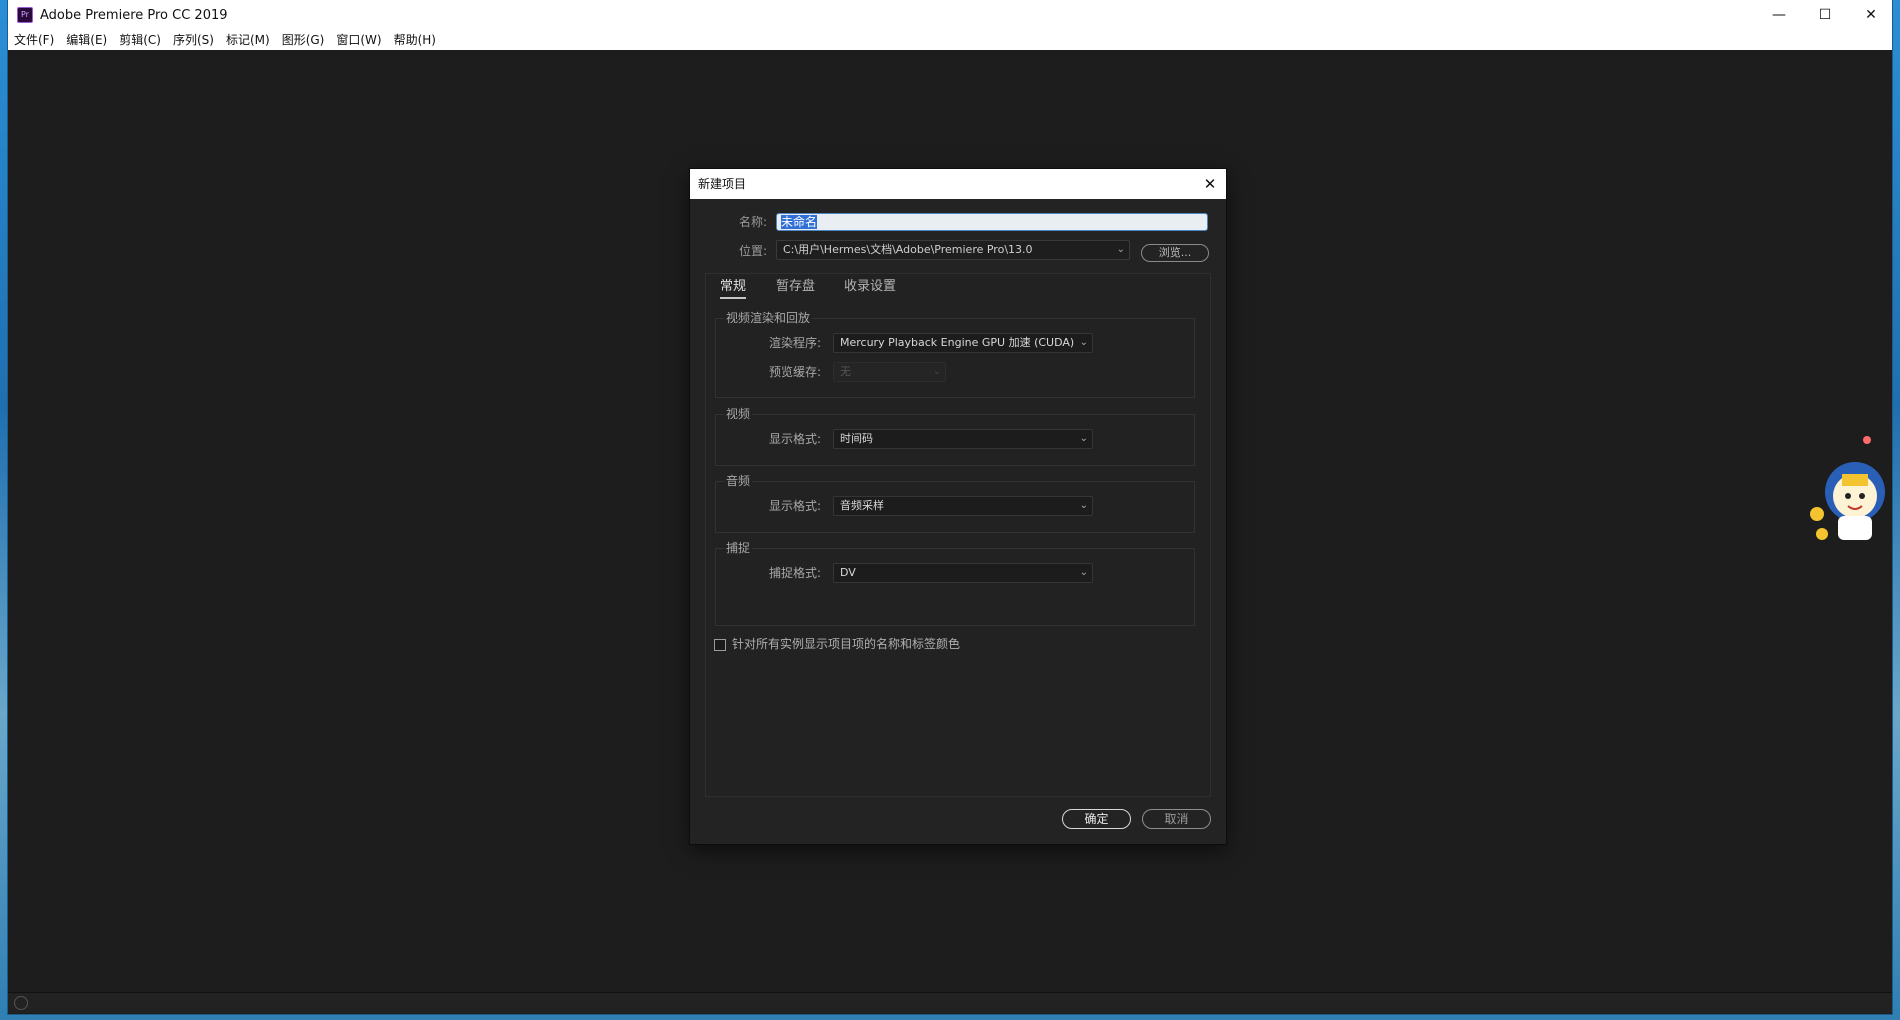 The image size is (1900, 1020). What do you see at coordinates (768, 318) in the screenshot?
I see `render-group-title: 视频渲染和回放` at bounding box center [768, 318].